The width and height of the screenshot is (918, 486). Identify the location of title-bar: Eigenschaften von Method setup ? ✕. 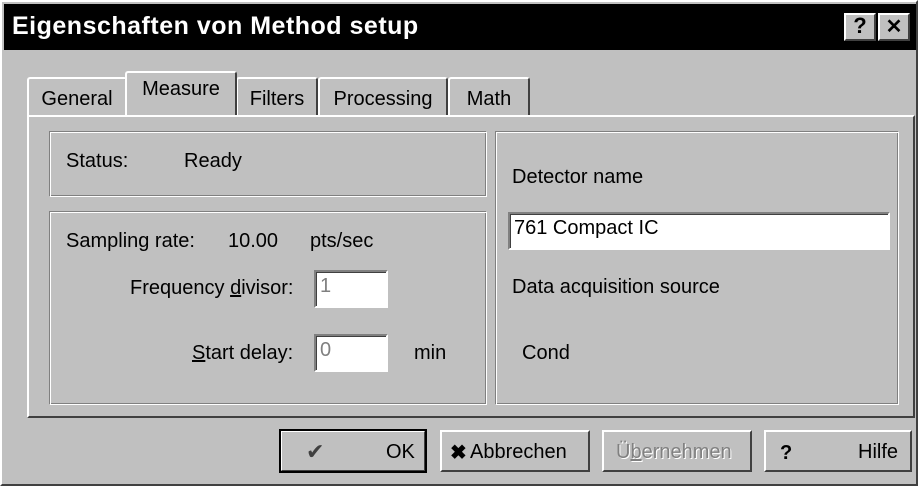
(460, 27).